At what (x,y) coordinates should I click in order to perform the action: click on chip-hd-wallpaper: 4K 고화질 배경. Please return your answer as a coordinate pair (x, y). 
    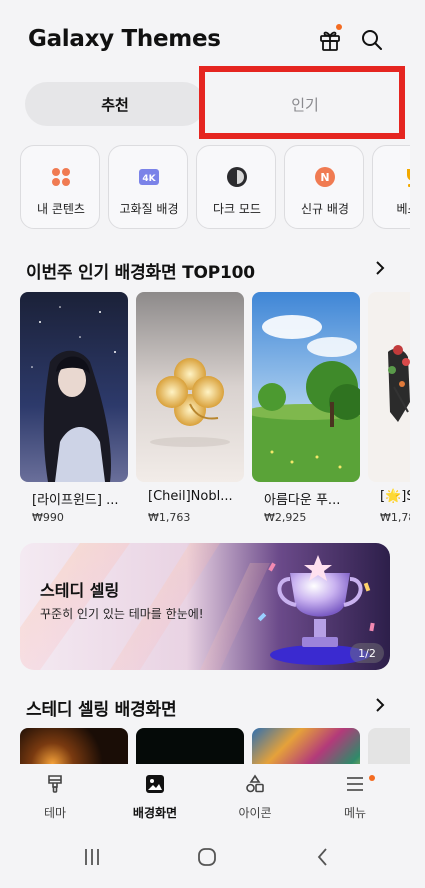
    Looking at the image, I should click on (148, 187).